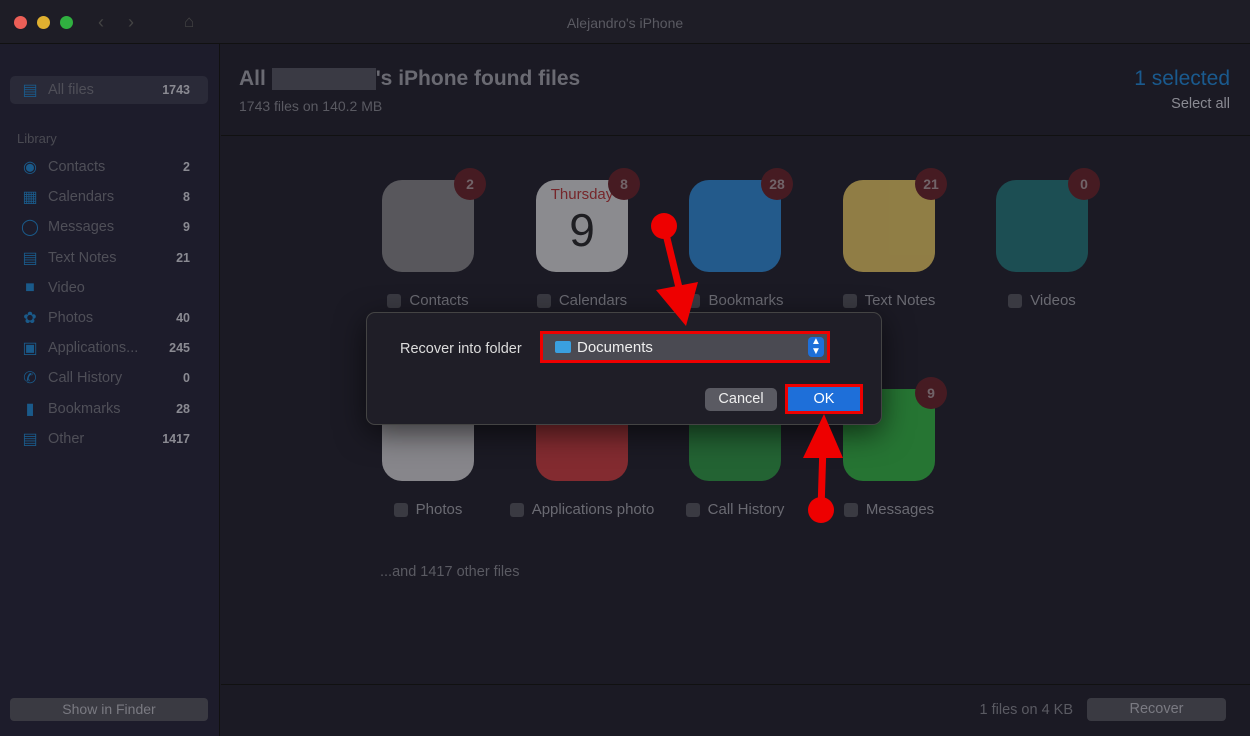  Describe the element at coordinates (816, 347) in the screenshot. I see `chevron-updown-icon: ▲ ▼` at that location.